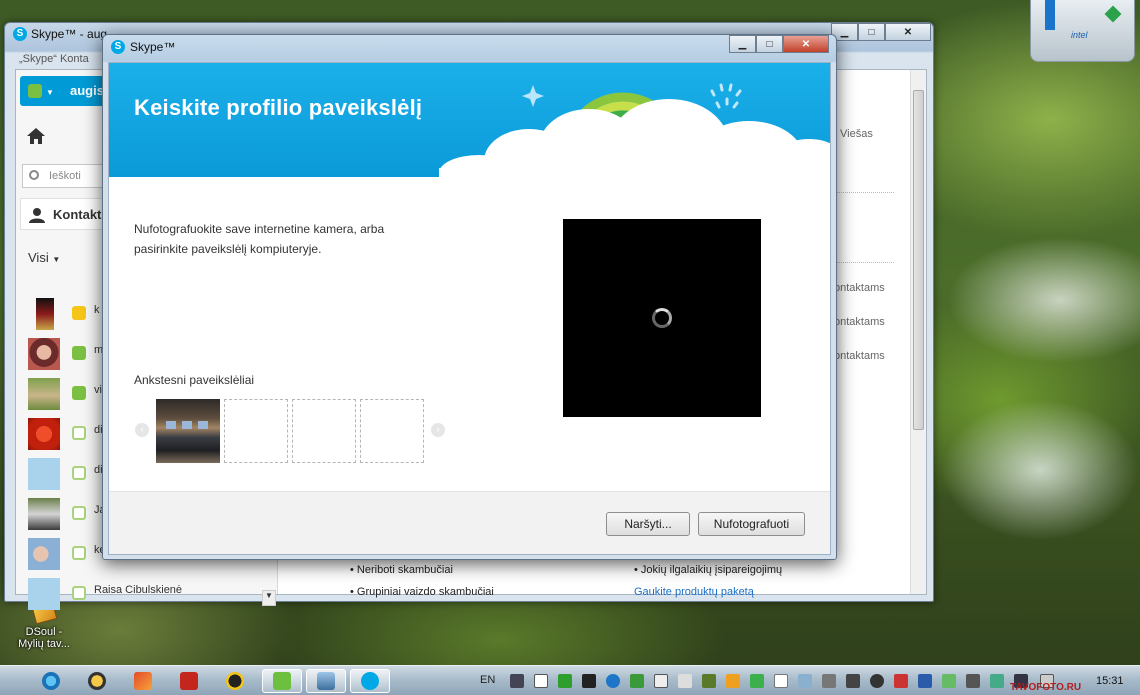  Describe the element at coordinates (77, 214) in the screenshot. I see `contacts-tab-label: Kontakt` at that location.